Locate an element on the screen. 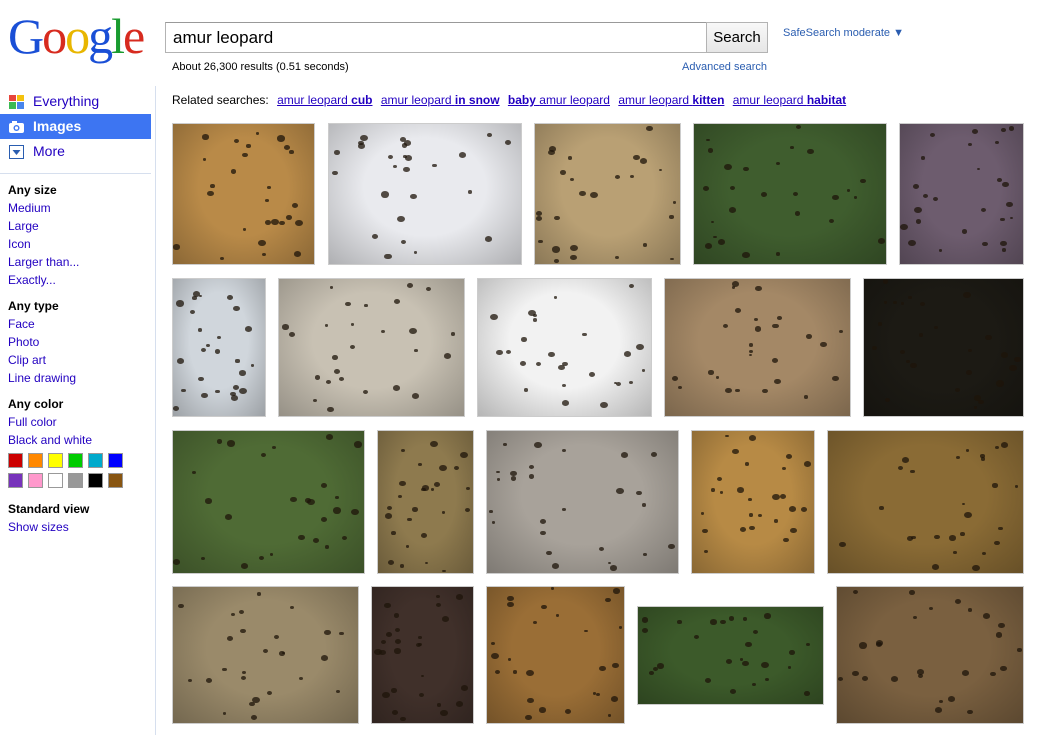 This screenshot has height=735, width=1037. filter-type-clip-art: Clip art is located at coordinates (27, 360).